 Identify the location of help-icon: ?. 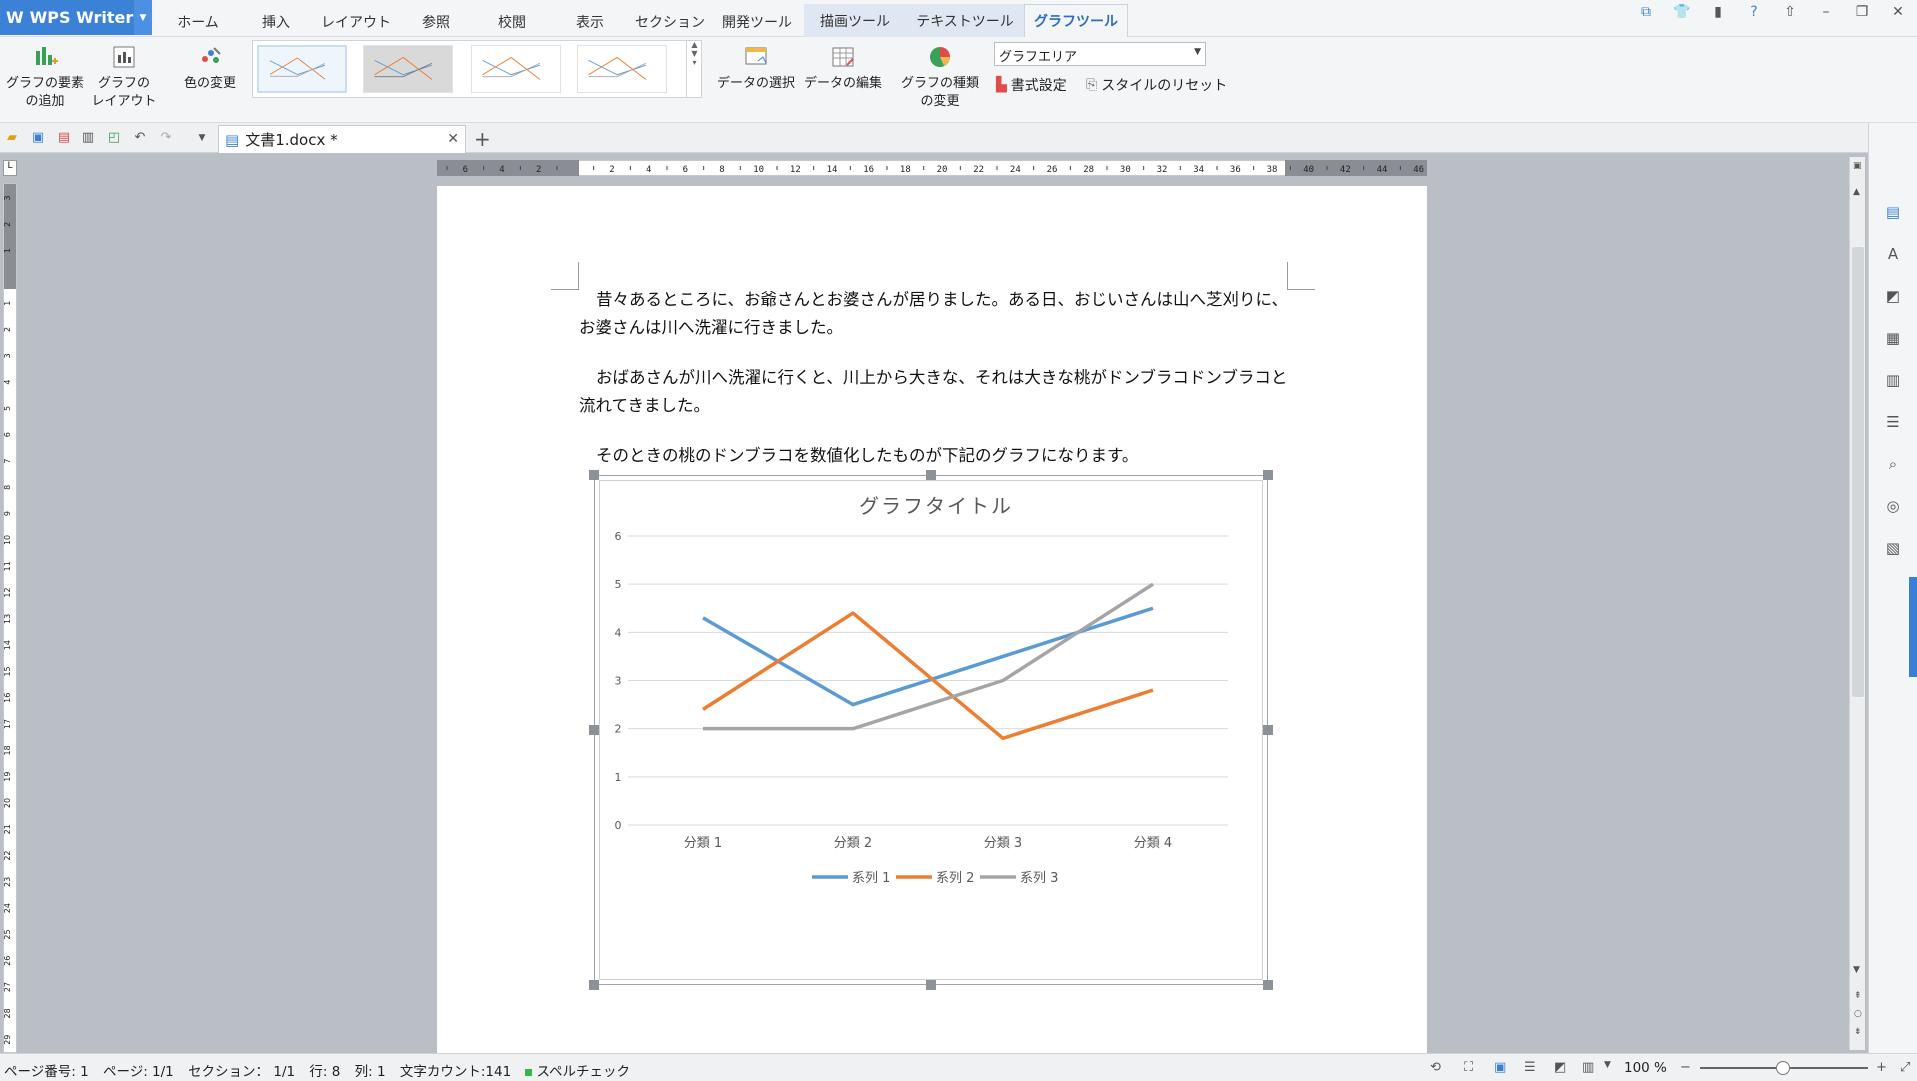
(1754, 12).